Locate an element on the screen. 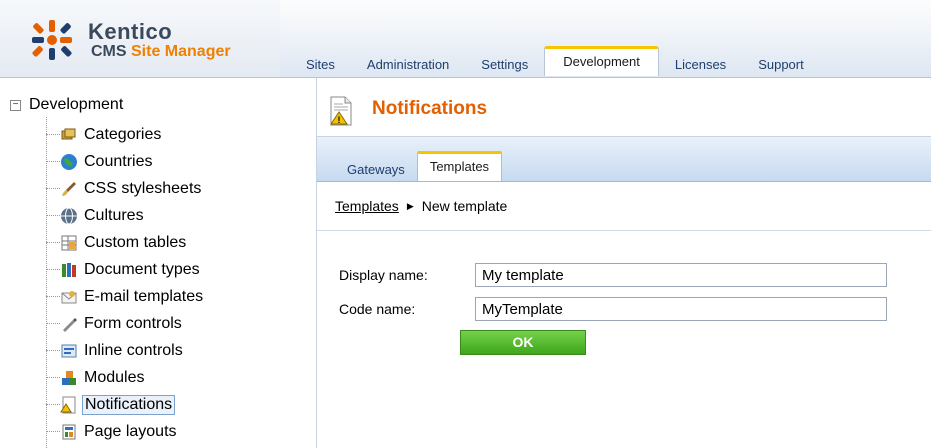 This screenshot has width=931, height=448. page-title: Notifications is located at coordinates (430, 108).